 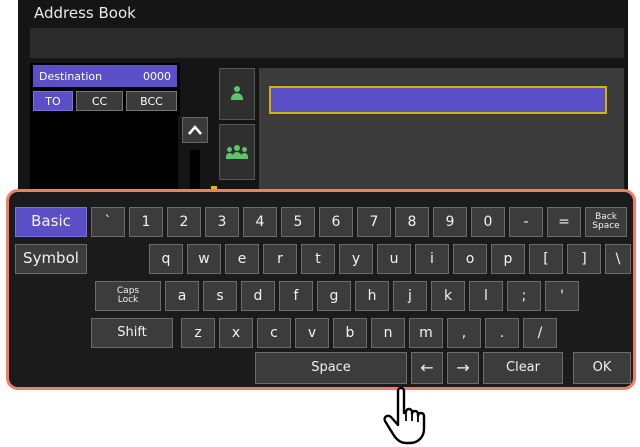 I want to click on left-margin, so click(x=4, y=100).